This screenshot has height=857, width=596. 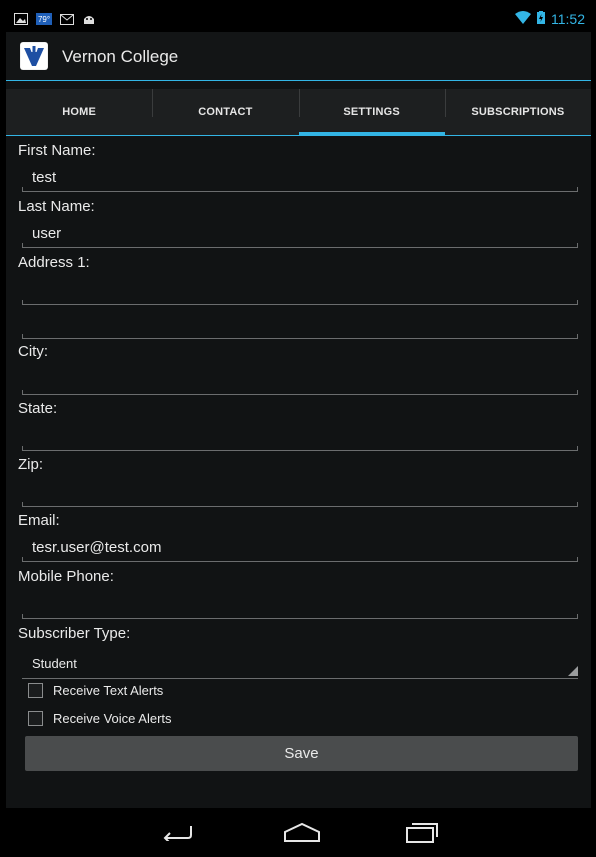 I want to click on vernon-college-logo, so click(x=34, y=56).